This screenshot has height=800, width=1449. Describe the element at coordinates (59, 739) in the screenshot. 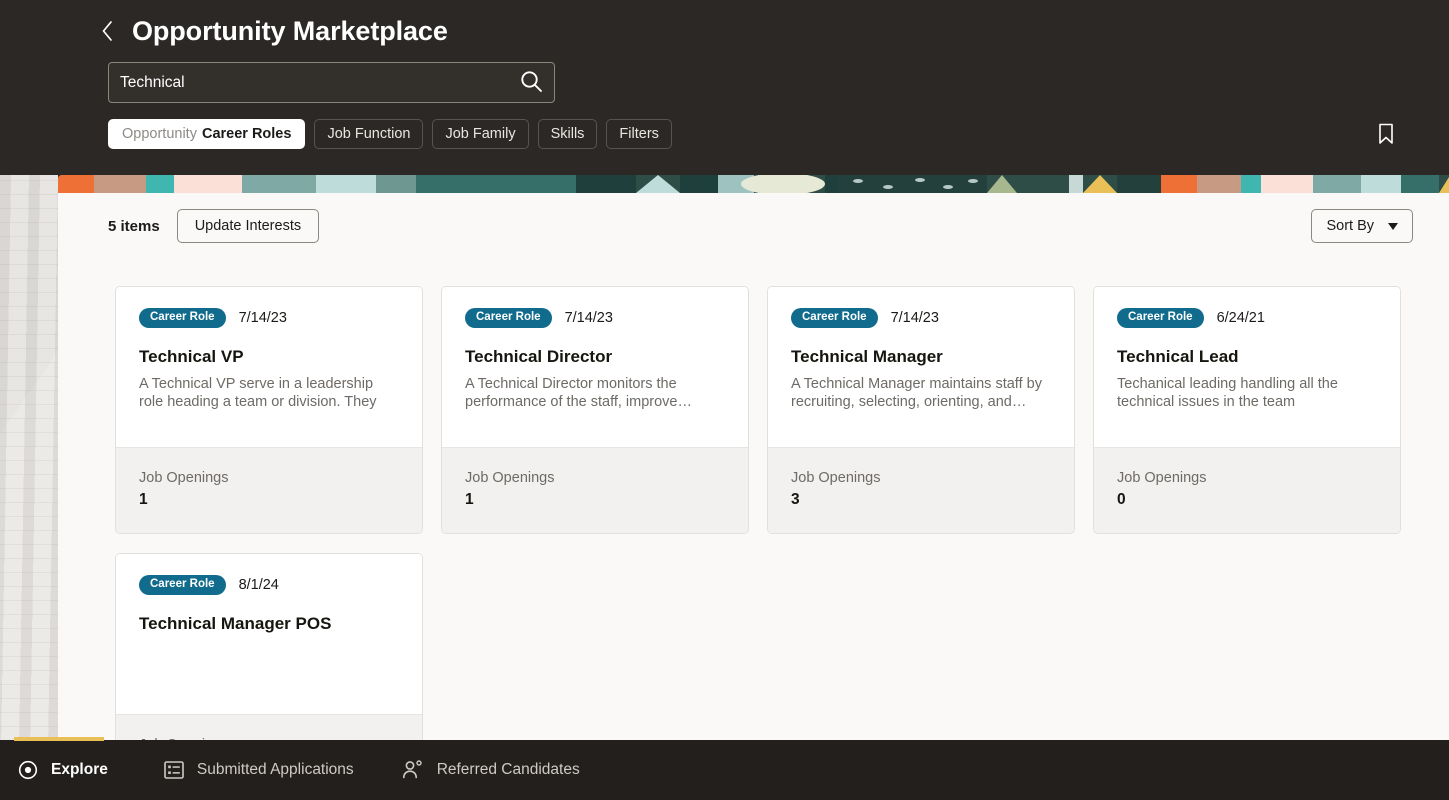

I see `active-tab-indicator` at that location.